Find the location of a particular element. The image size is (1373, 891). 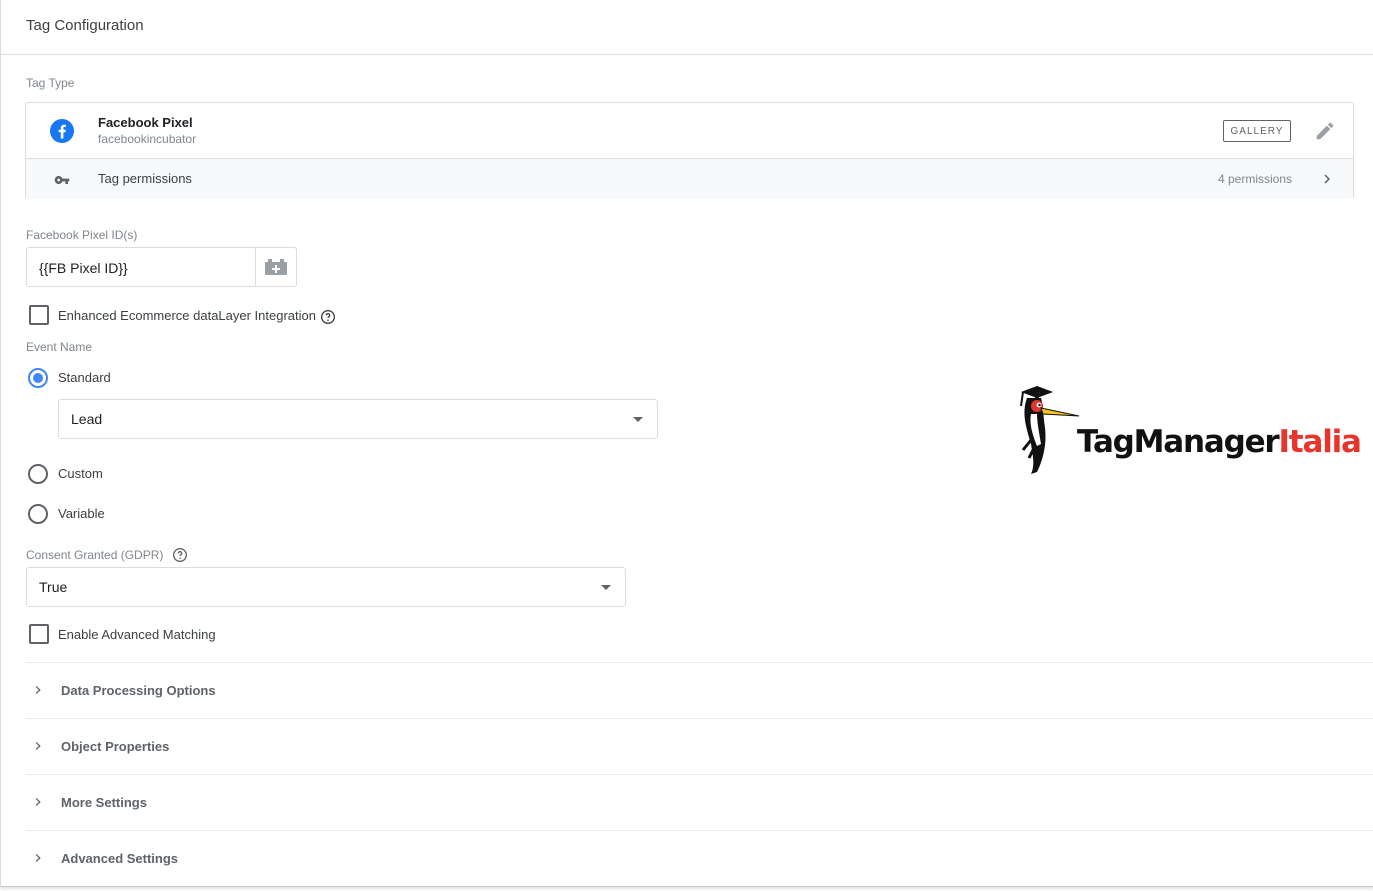

standard-event-value: Lead is located at coordinates (87, 419).